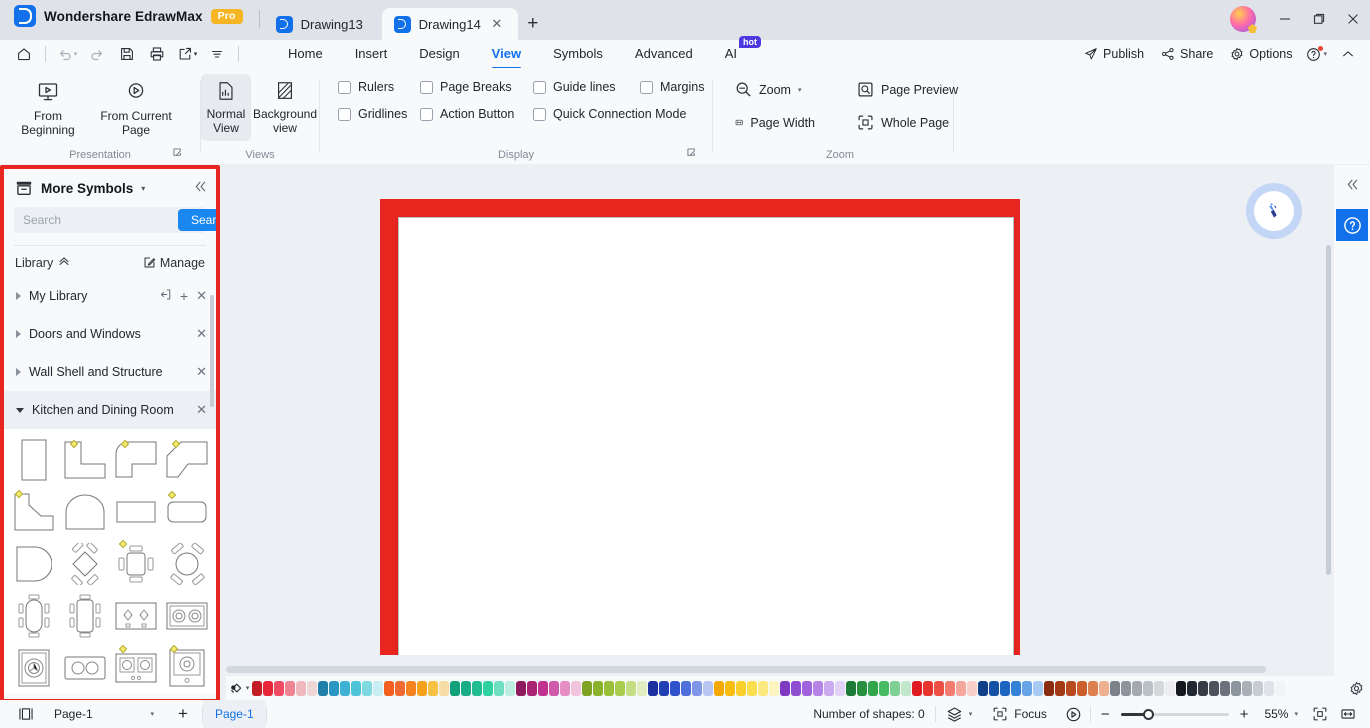 The height and width of the screenshot is (728, 1370). I want to click on chevron-right-icon, so click(18, 334).